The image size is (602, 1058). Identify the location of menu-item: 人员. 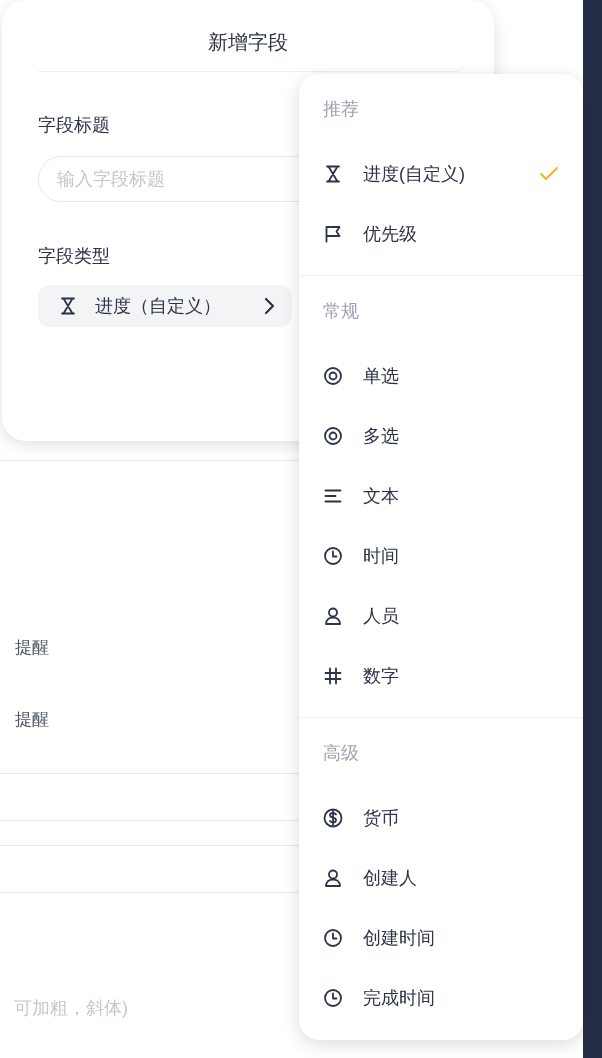
(441, 616).